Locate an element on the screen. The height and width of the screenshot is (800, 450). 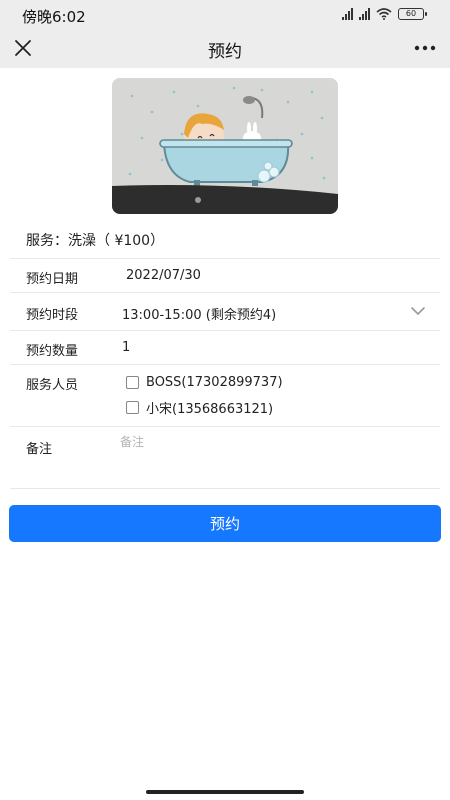
more-icon is located at coordinates (425, 48).